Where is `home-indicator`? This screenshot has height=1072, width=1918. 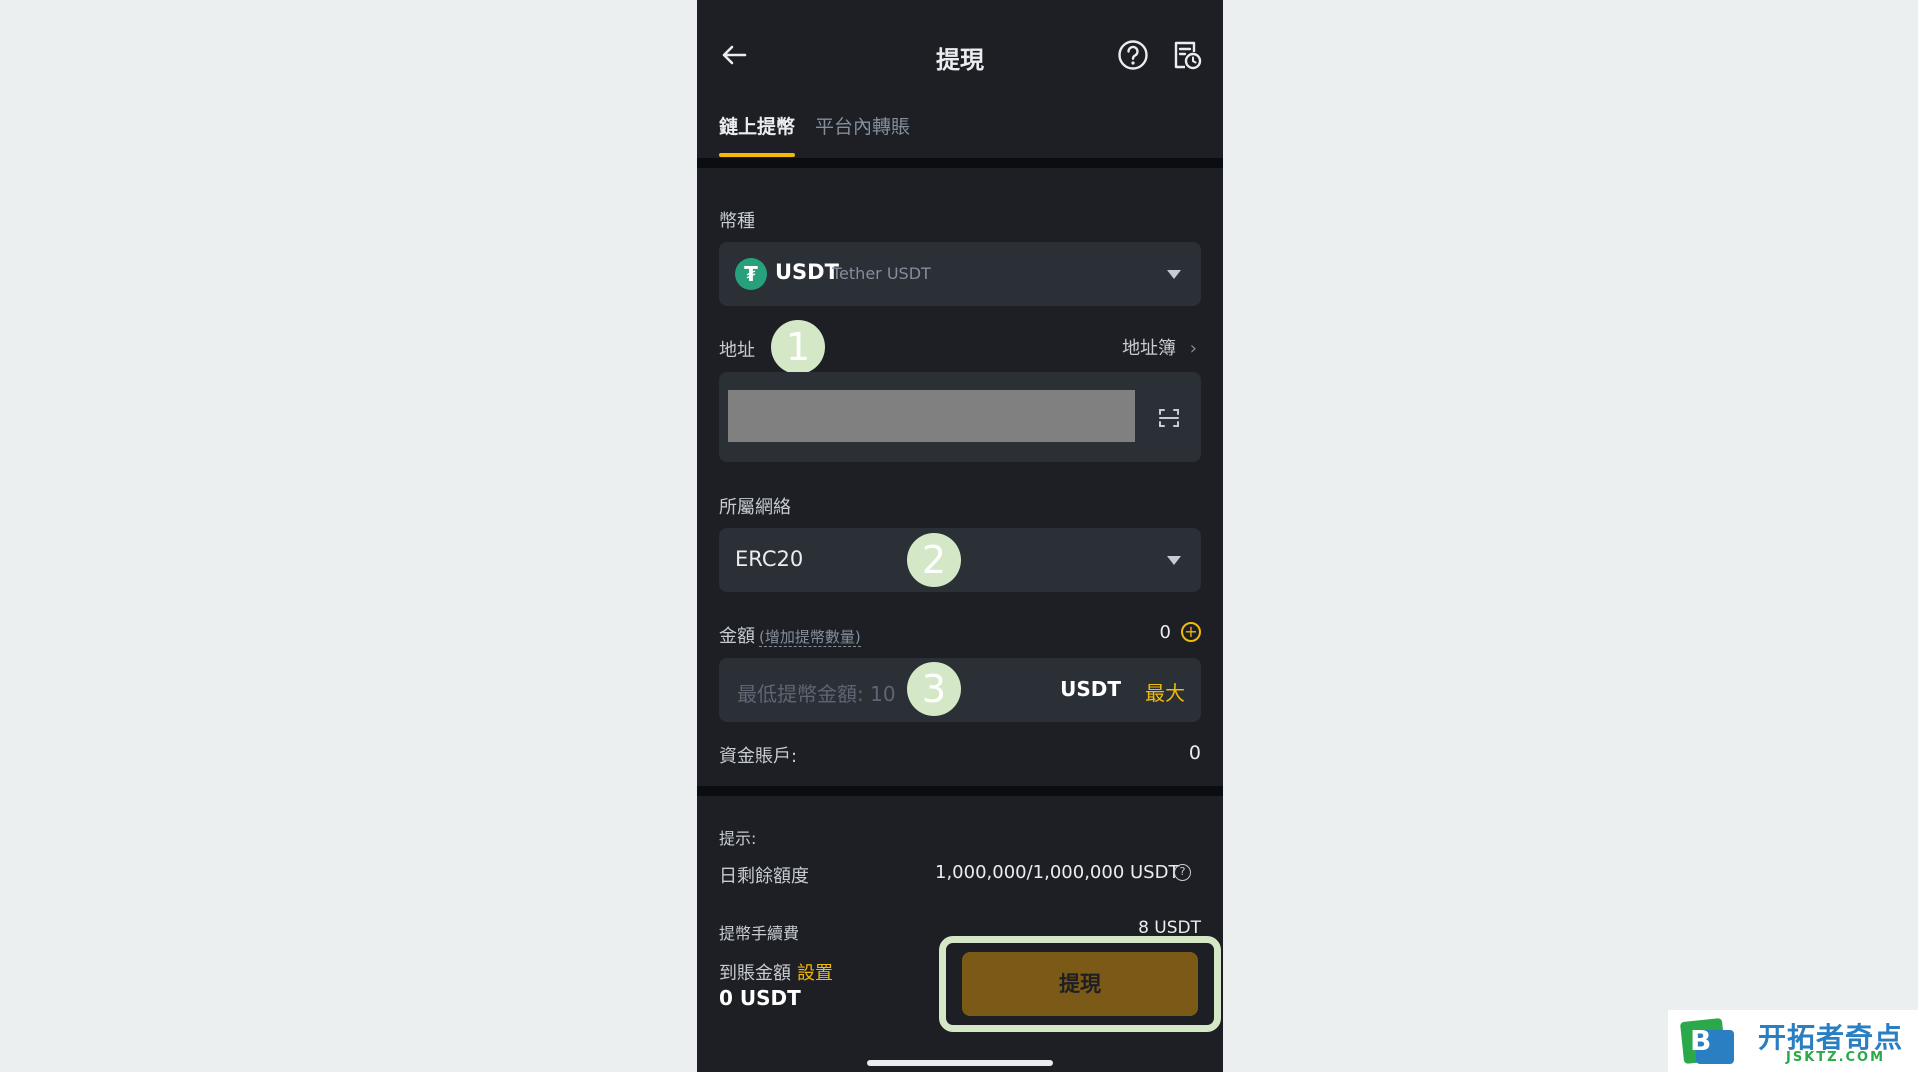 home-indicator is located at coordinates (960, 1063).